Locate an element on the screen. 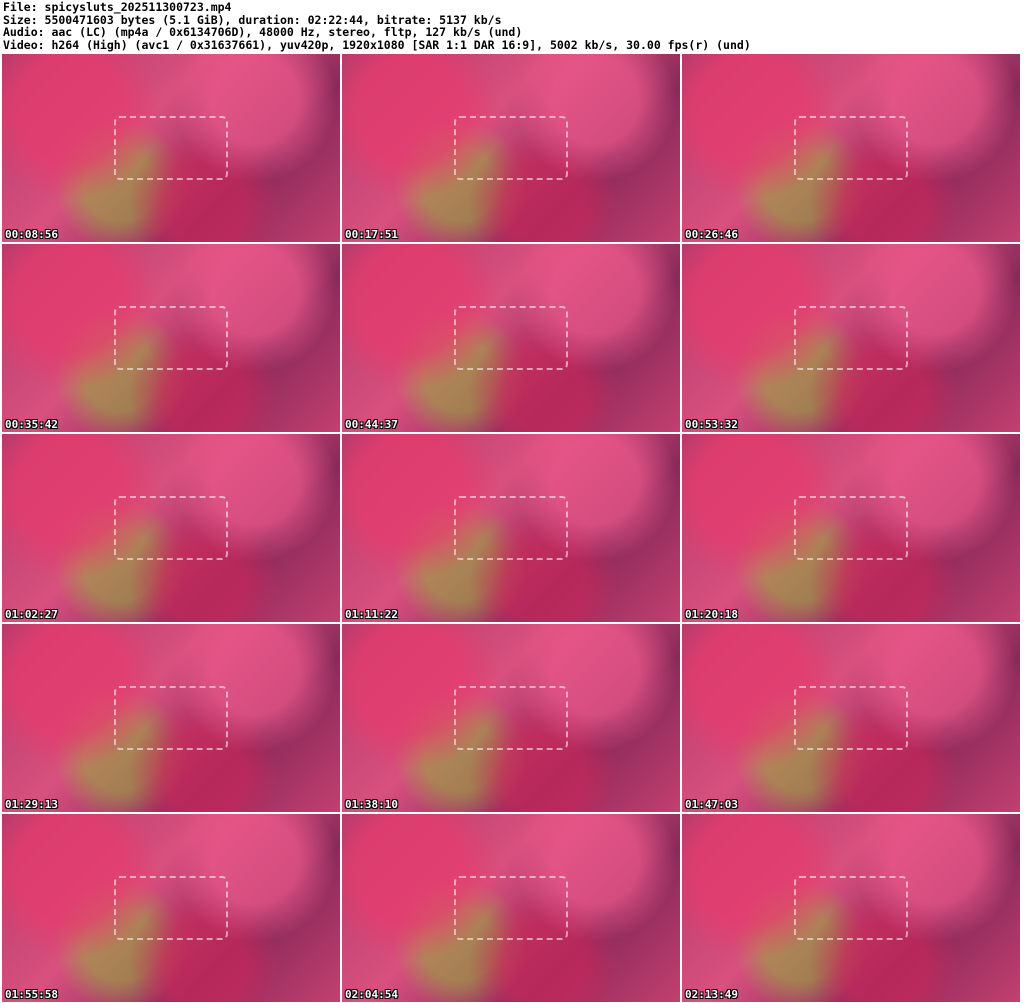 Image resolution: width=1024 pixels, height=1003 pixels. video-thumbnail: 01:20:18 is located at coordinates (851, 528).